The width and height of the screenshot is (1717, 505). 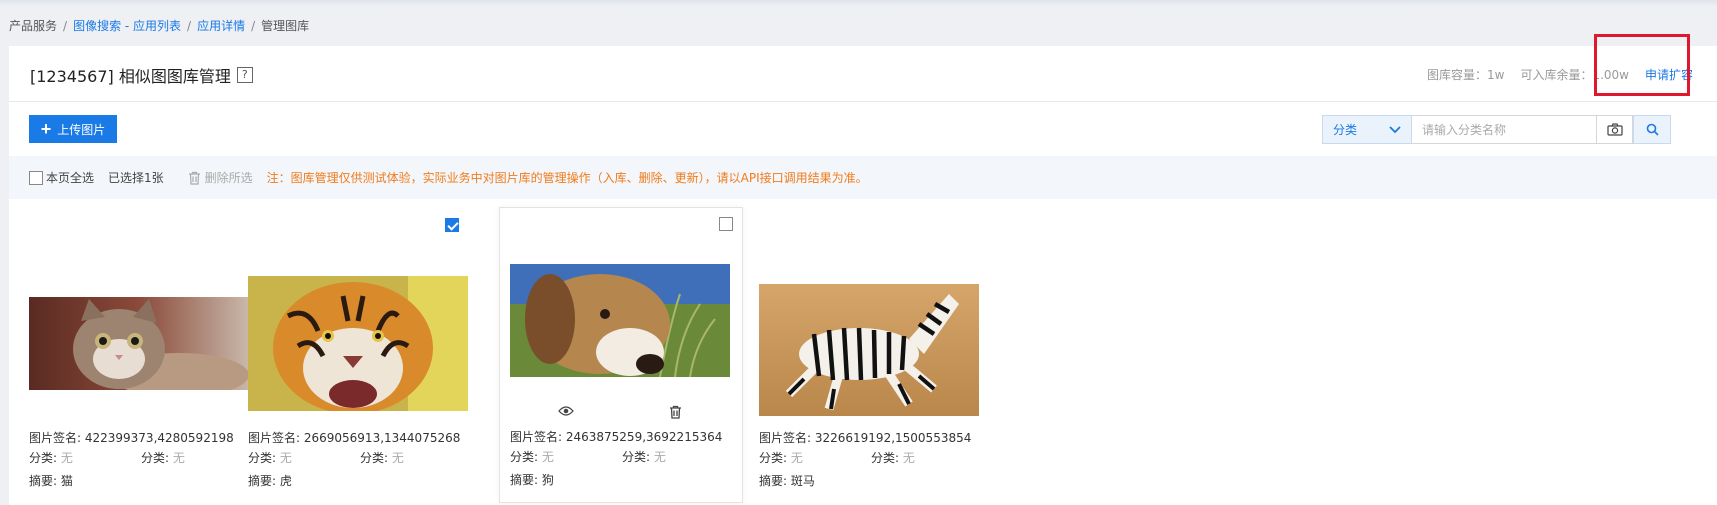 I want to click on dog-image, so click(x=620, y=320).